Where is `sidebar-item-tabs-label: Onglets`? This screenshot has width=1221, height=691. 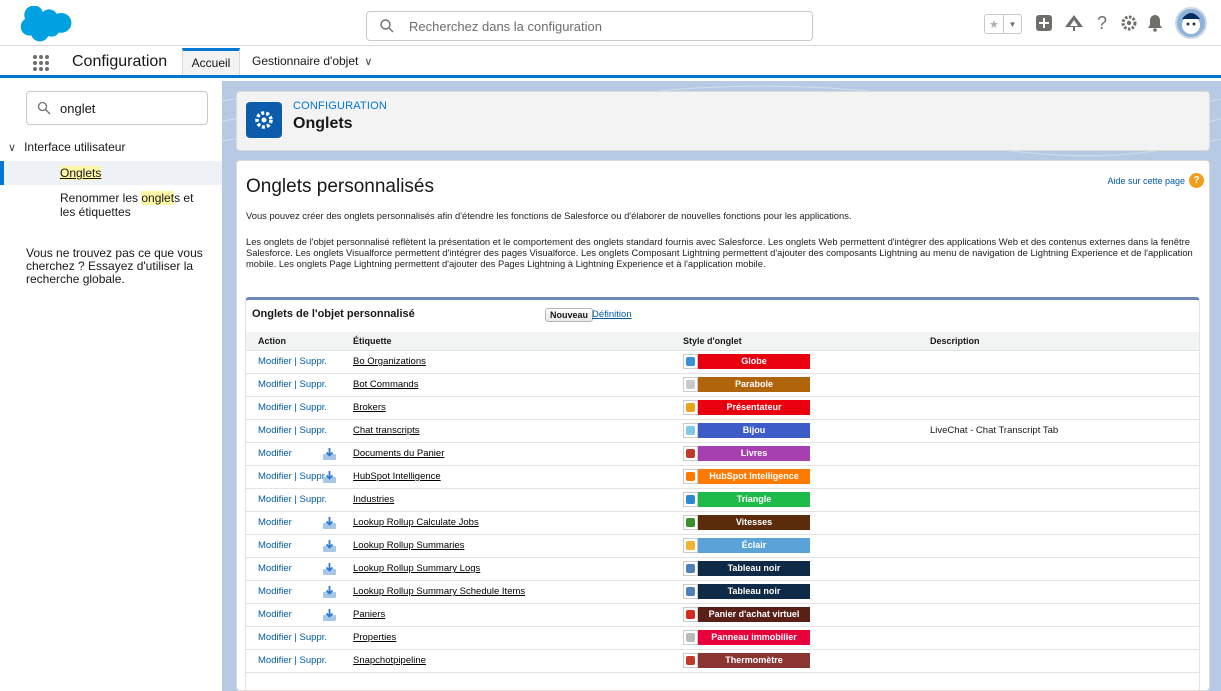
sidebar-item-tabs-label: Onglets is located at coordinates (81, 173).